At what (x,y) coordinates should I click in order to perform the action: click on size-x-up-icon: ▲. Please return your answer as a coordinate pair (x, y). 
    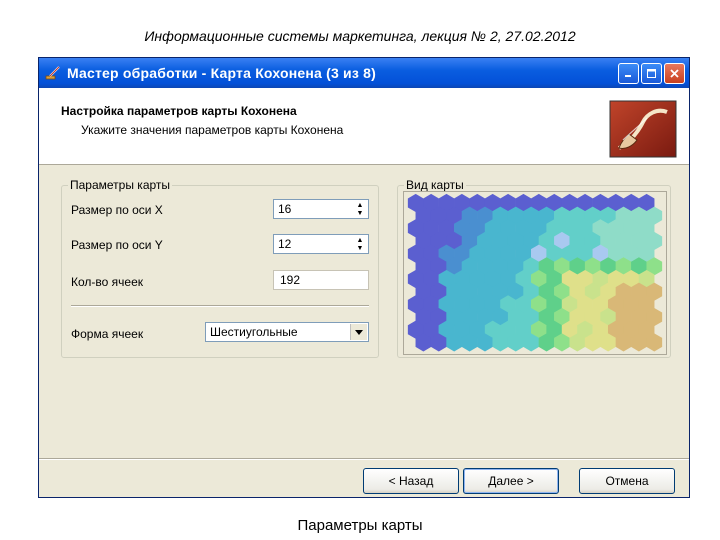
    Looking at the image, I should click on (360, 205).